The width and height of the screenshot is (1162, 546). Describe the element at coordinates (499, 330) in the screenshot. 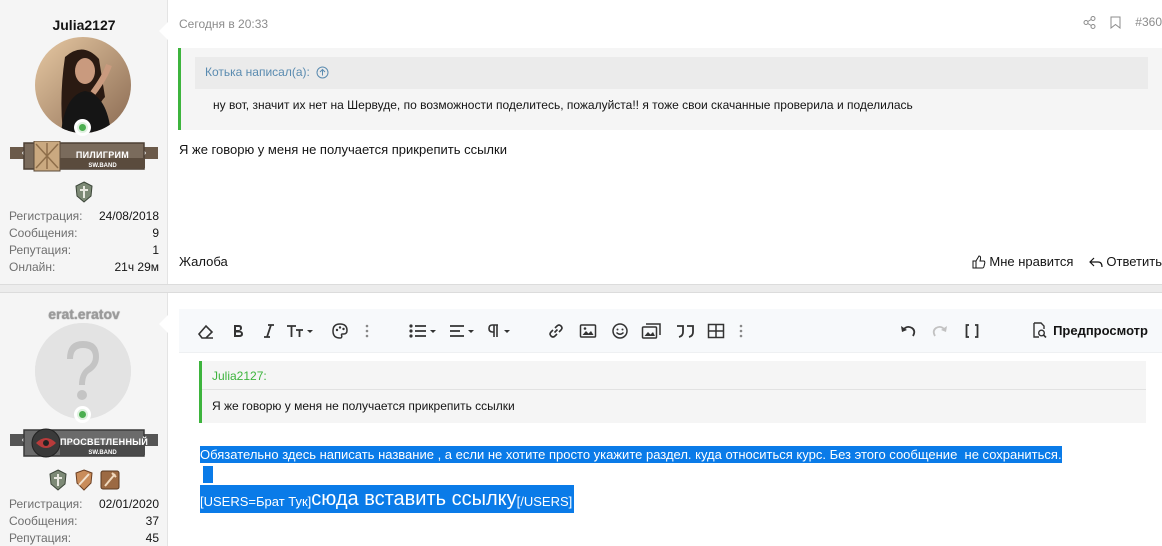

I see `paragraph-icon` at that location.